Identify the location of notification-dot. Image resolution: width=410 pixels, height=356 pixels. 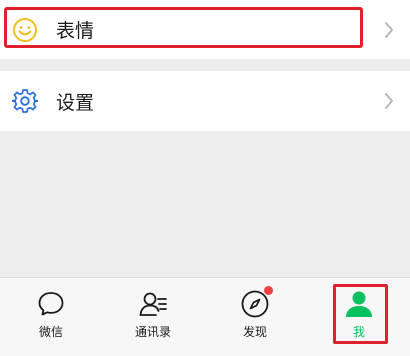
(268, 290).